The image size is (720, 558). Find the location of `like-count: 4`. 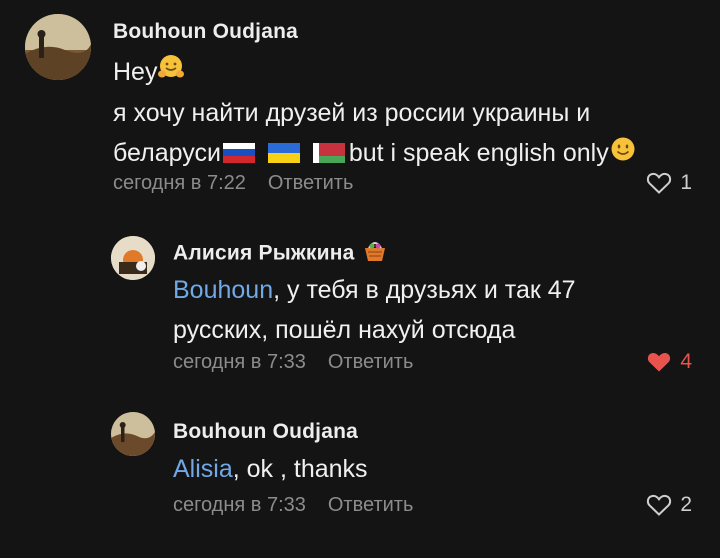

like-count: 4 is located at coordinates (686, 361).